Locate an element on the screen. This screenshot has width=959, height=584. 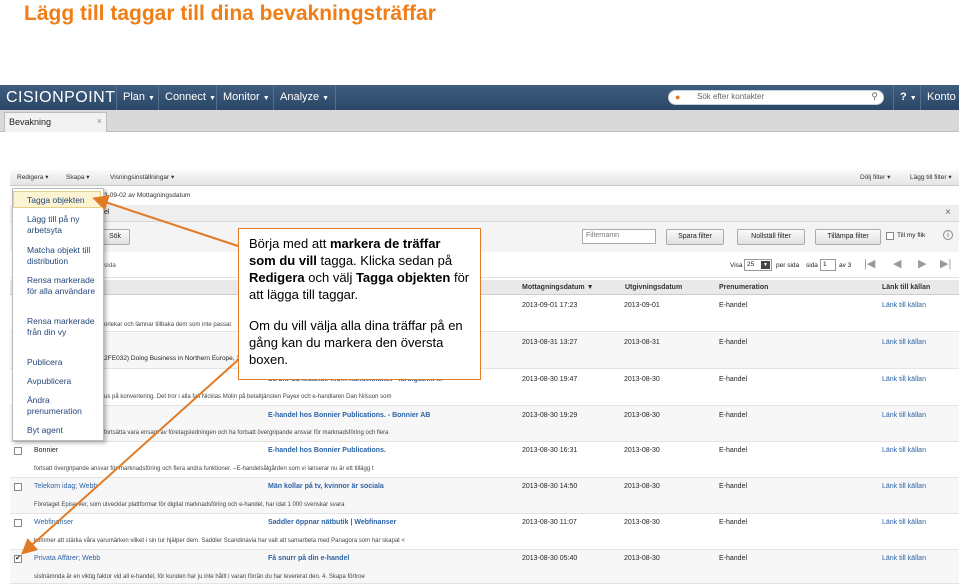
arrow-to-menu is located at coordinates (165, 221).